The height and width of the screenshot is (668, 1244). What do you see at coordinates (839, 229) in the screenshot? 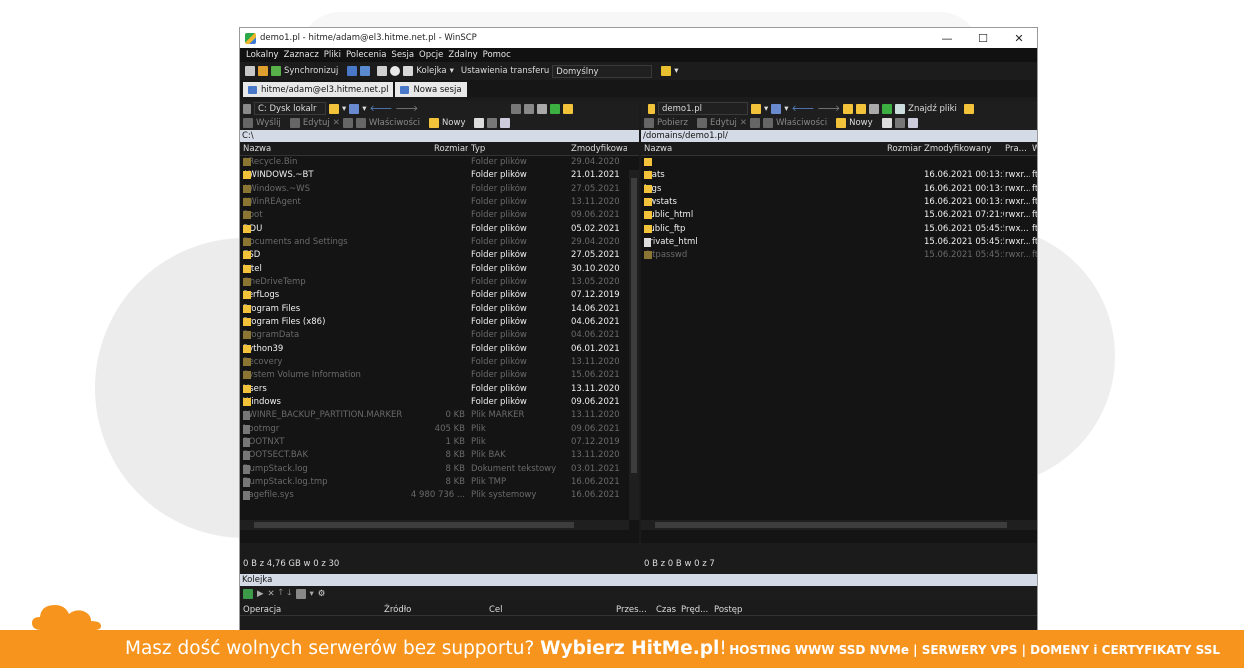
I see `file-row: public_ftp 15.06.2021 05:45:58rwx...ft` at bounding box center [839, 229].